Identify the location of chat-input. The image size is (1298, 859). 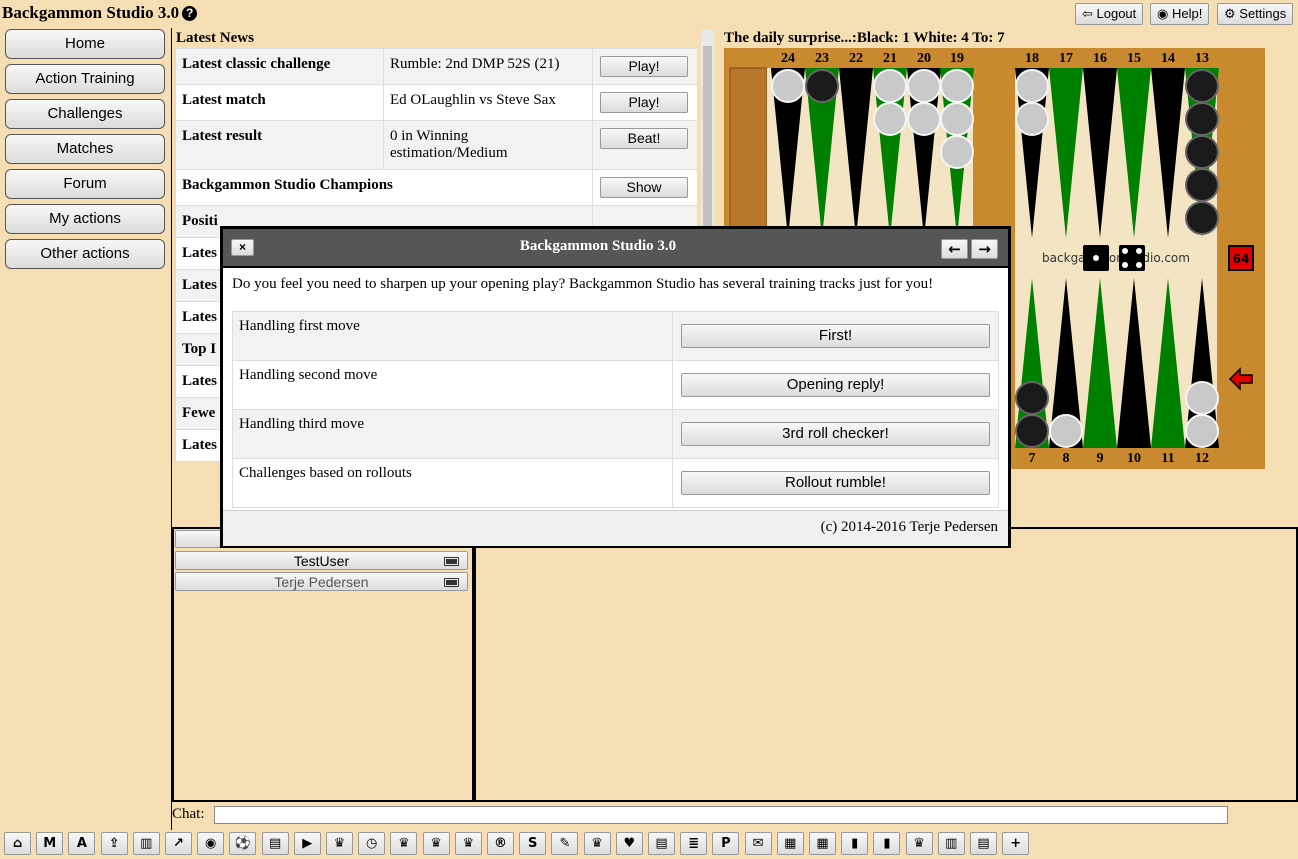
(721, 815).